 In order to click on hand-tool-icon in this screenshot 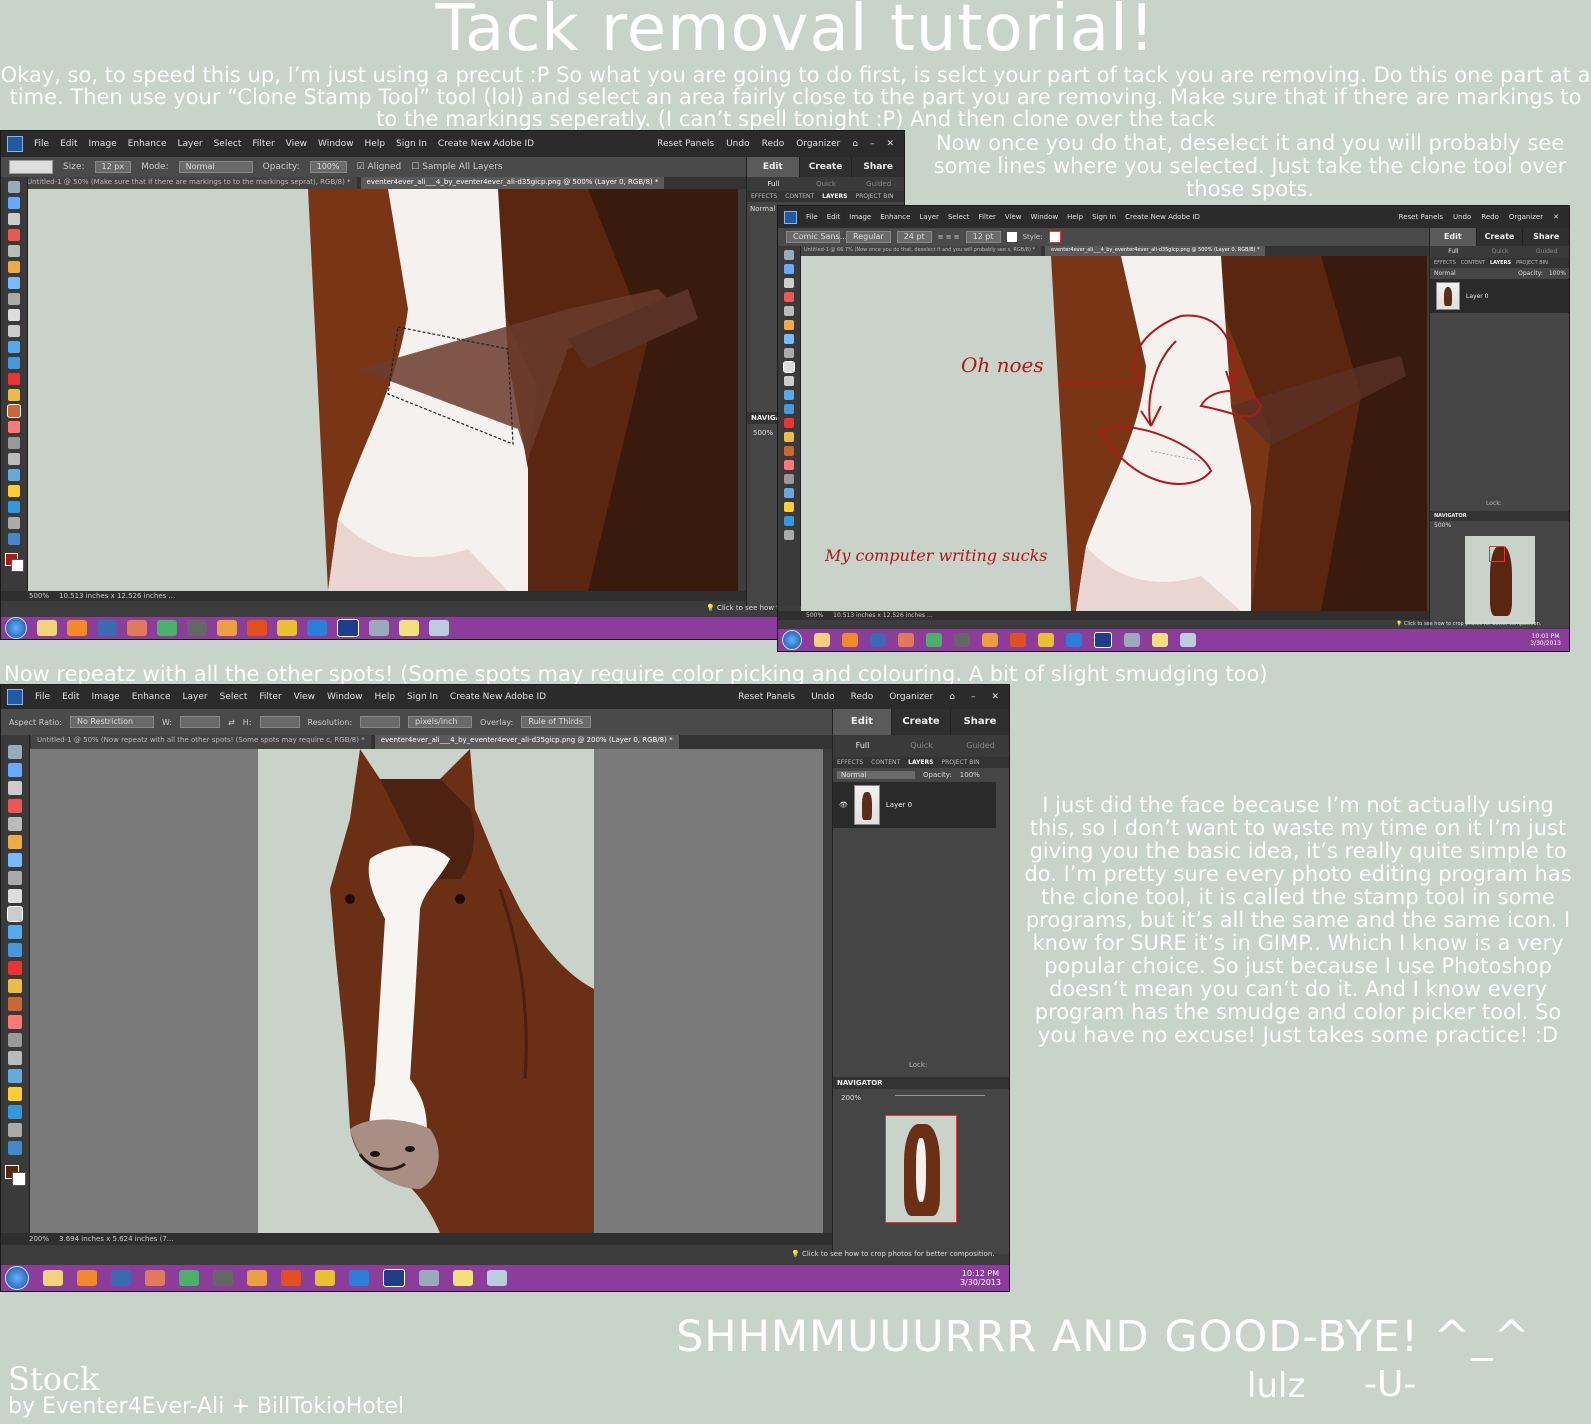, I will do `click(15, 788)`.